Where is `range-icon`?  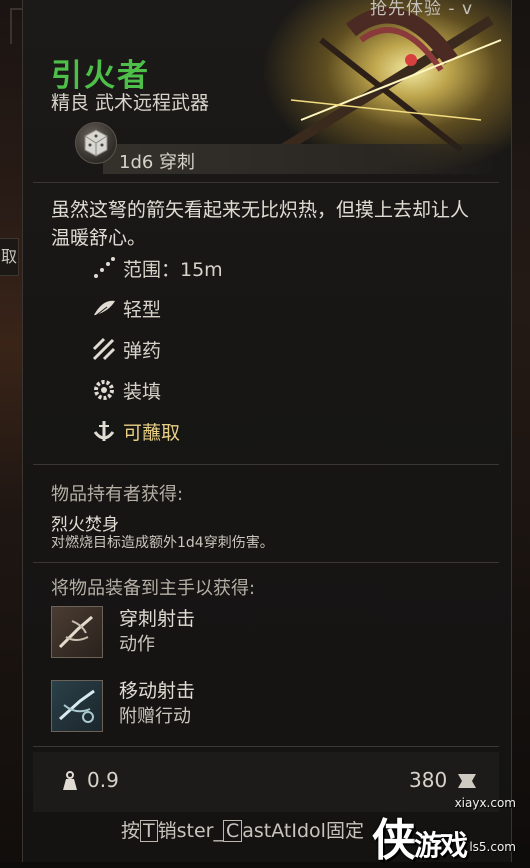
range-icon is located at coordinates (104, 268).